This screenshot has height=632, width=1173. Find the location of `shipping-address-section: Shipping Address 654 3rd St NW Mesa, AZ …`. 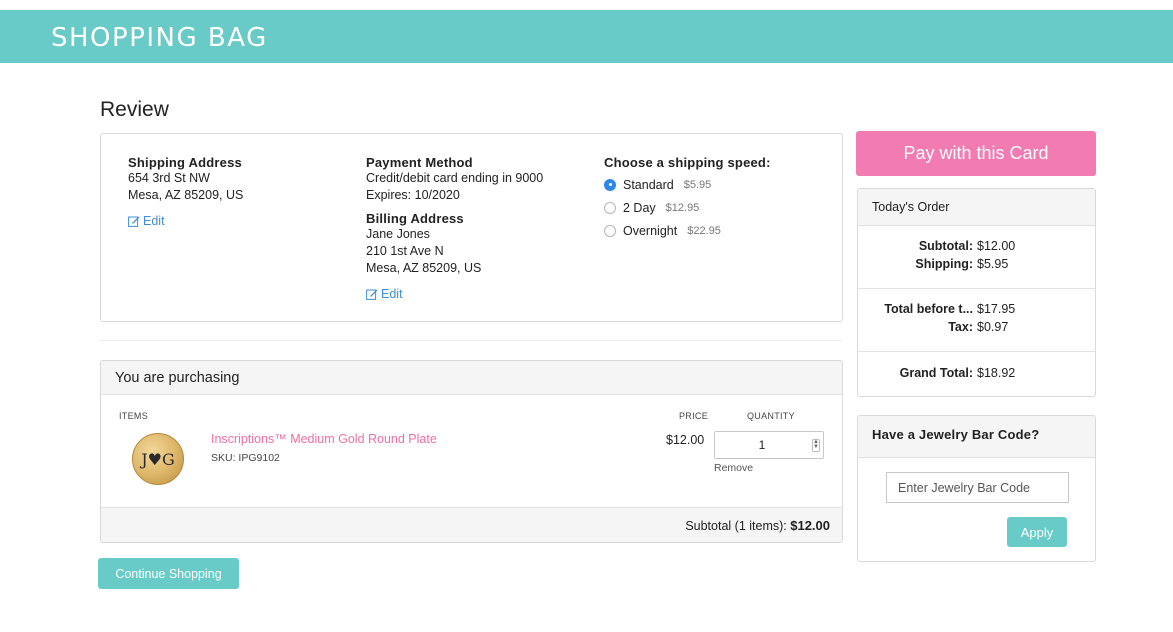

shipping-address-section: Shipping Address 654 3rd St NW Mesa, AZ … is located at coordinates (228, 191).